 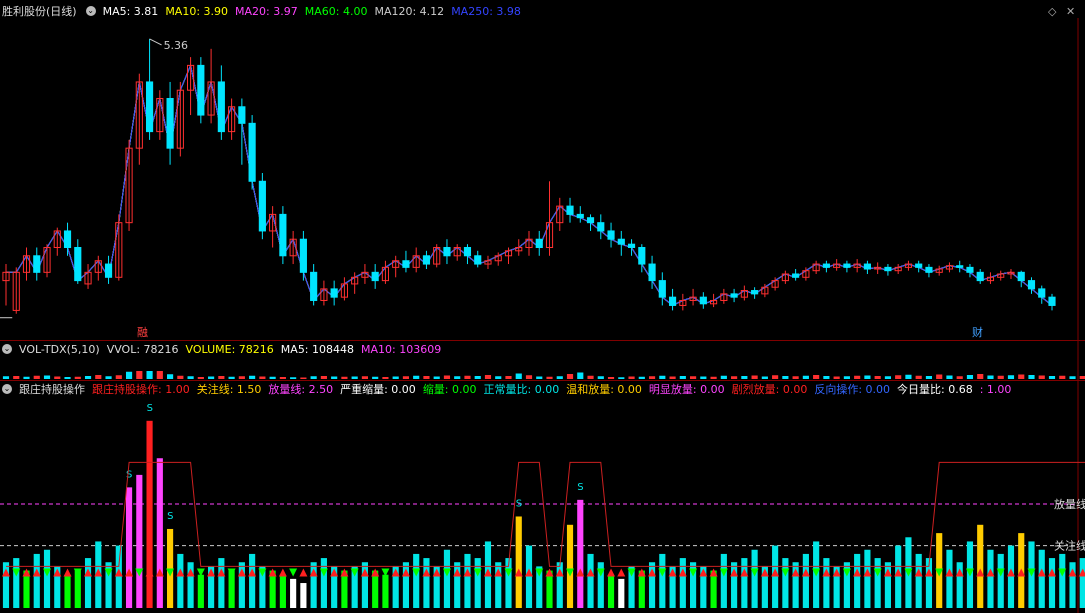 I want to click on buy-marker, so click(x=621, y=572).